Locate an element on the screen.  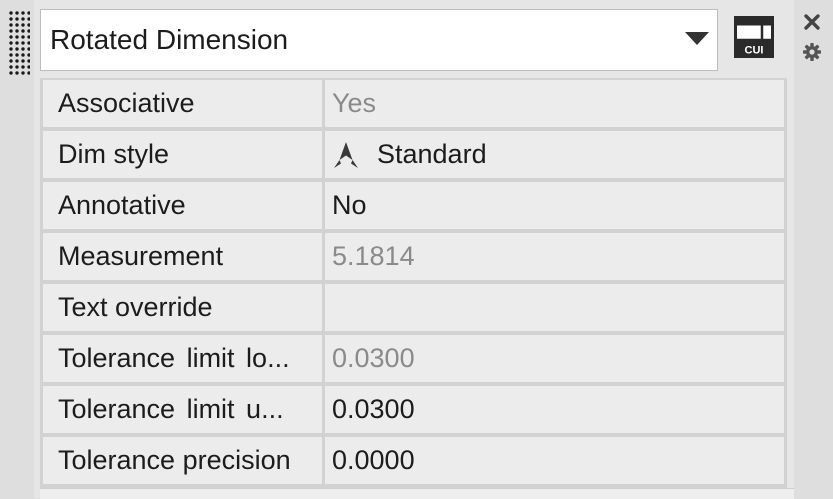
gear-icon is located at coordinates (812, 52).